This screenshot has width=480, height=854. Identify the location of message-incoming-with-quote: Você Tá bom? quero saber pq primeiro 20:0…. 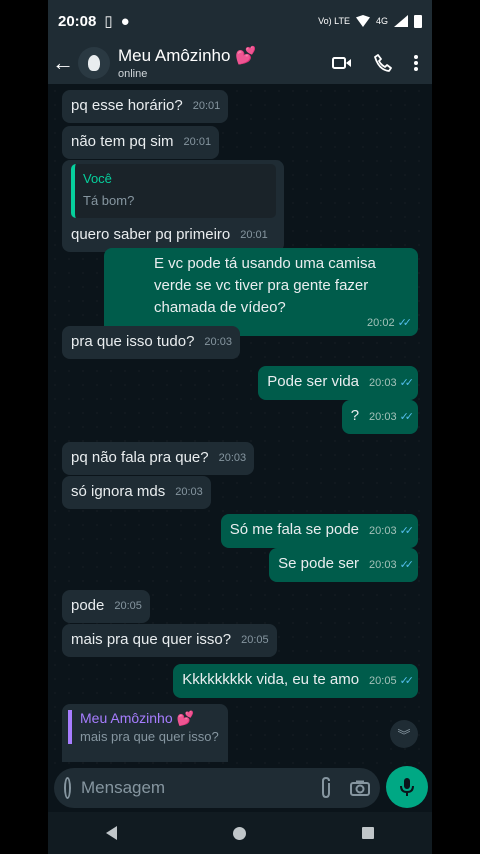
(173, 206).